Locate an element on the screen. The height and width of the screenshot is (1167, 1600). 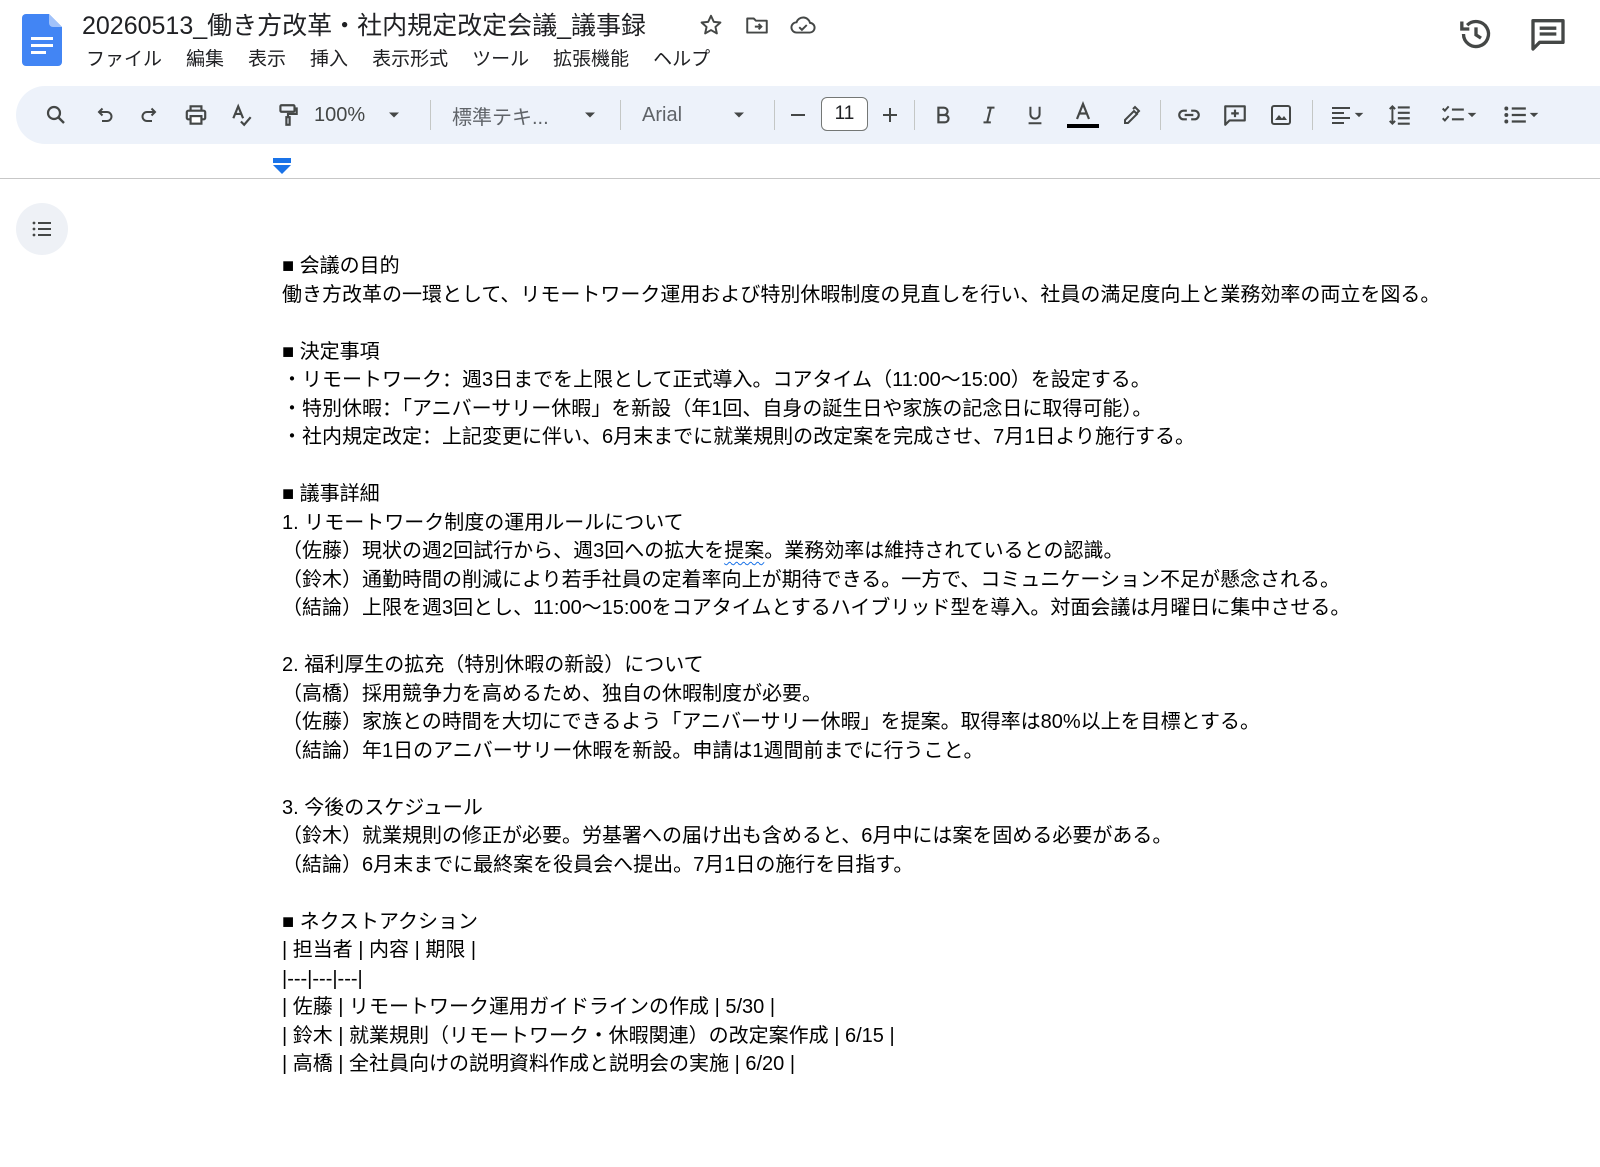
spellcheck-icon is located at coordinates (242, 115).